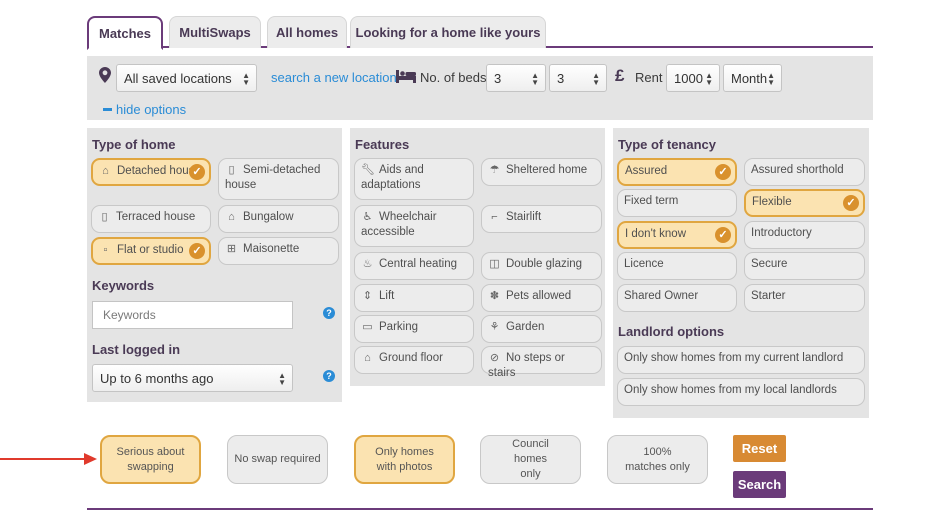  I want to click on filter-label: No swap required, so click(277, 459).